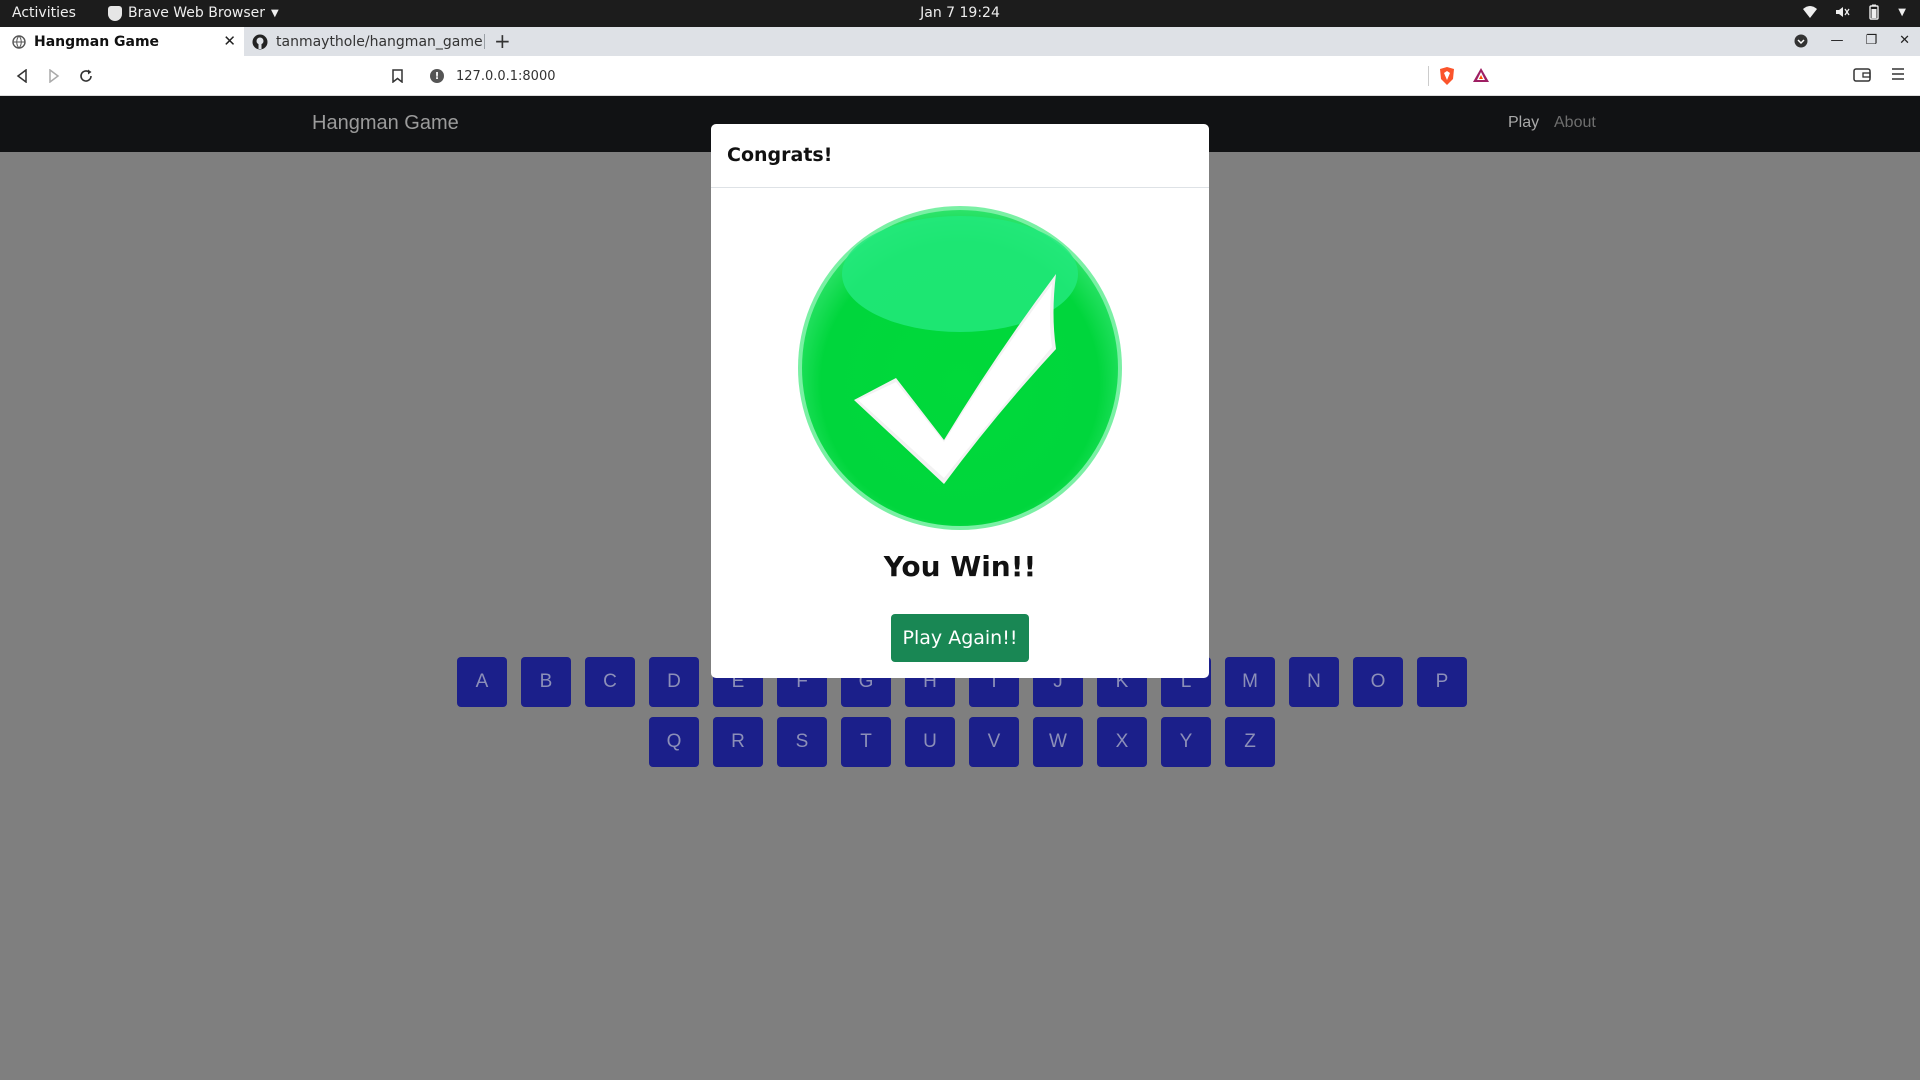  I want to click on site-brand: Hangman Game, so click(385, 123).